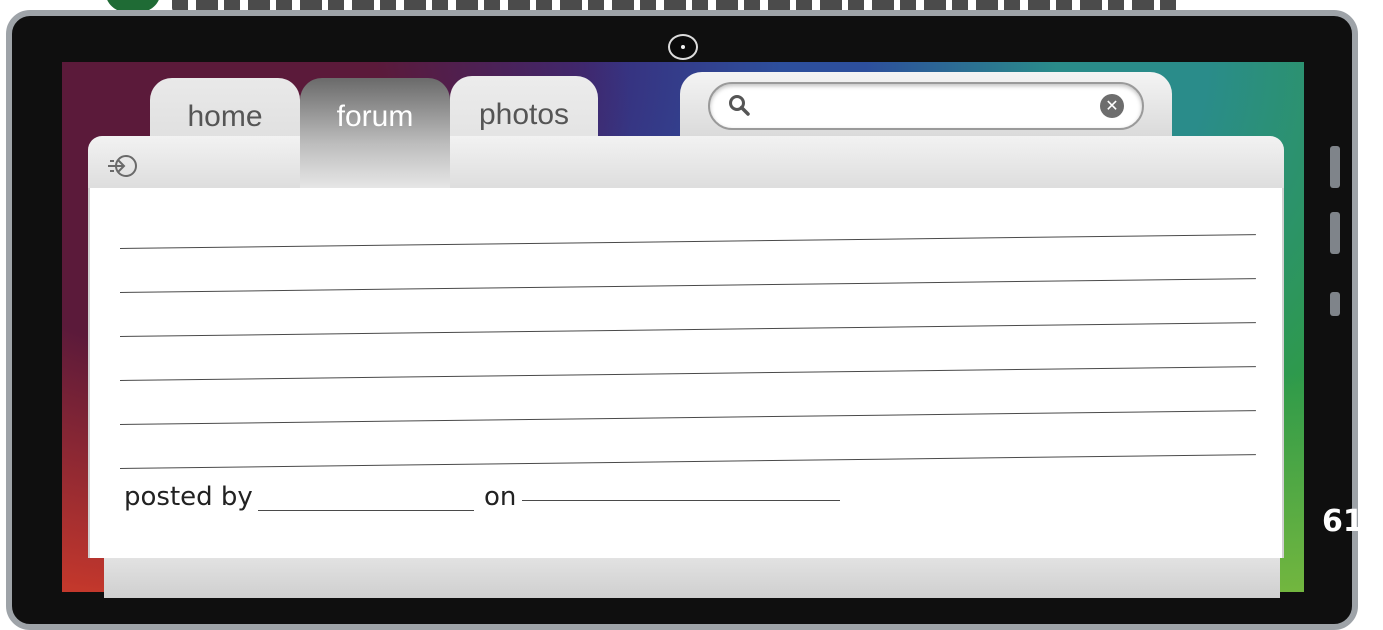 This screenshot has height=630, width=1383. What do you see at coordinates (686, 164) in the screenshot?
I see `post-card-header` at bounding box center [686, 164].